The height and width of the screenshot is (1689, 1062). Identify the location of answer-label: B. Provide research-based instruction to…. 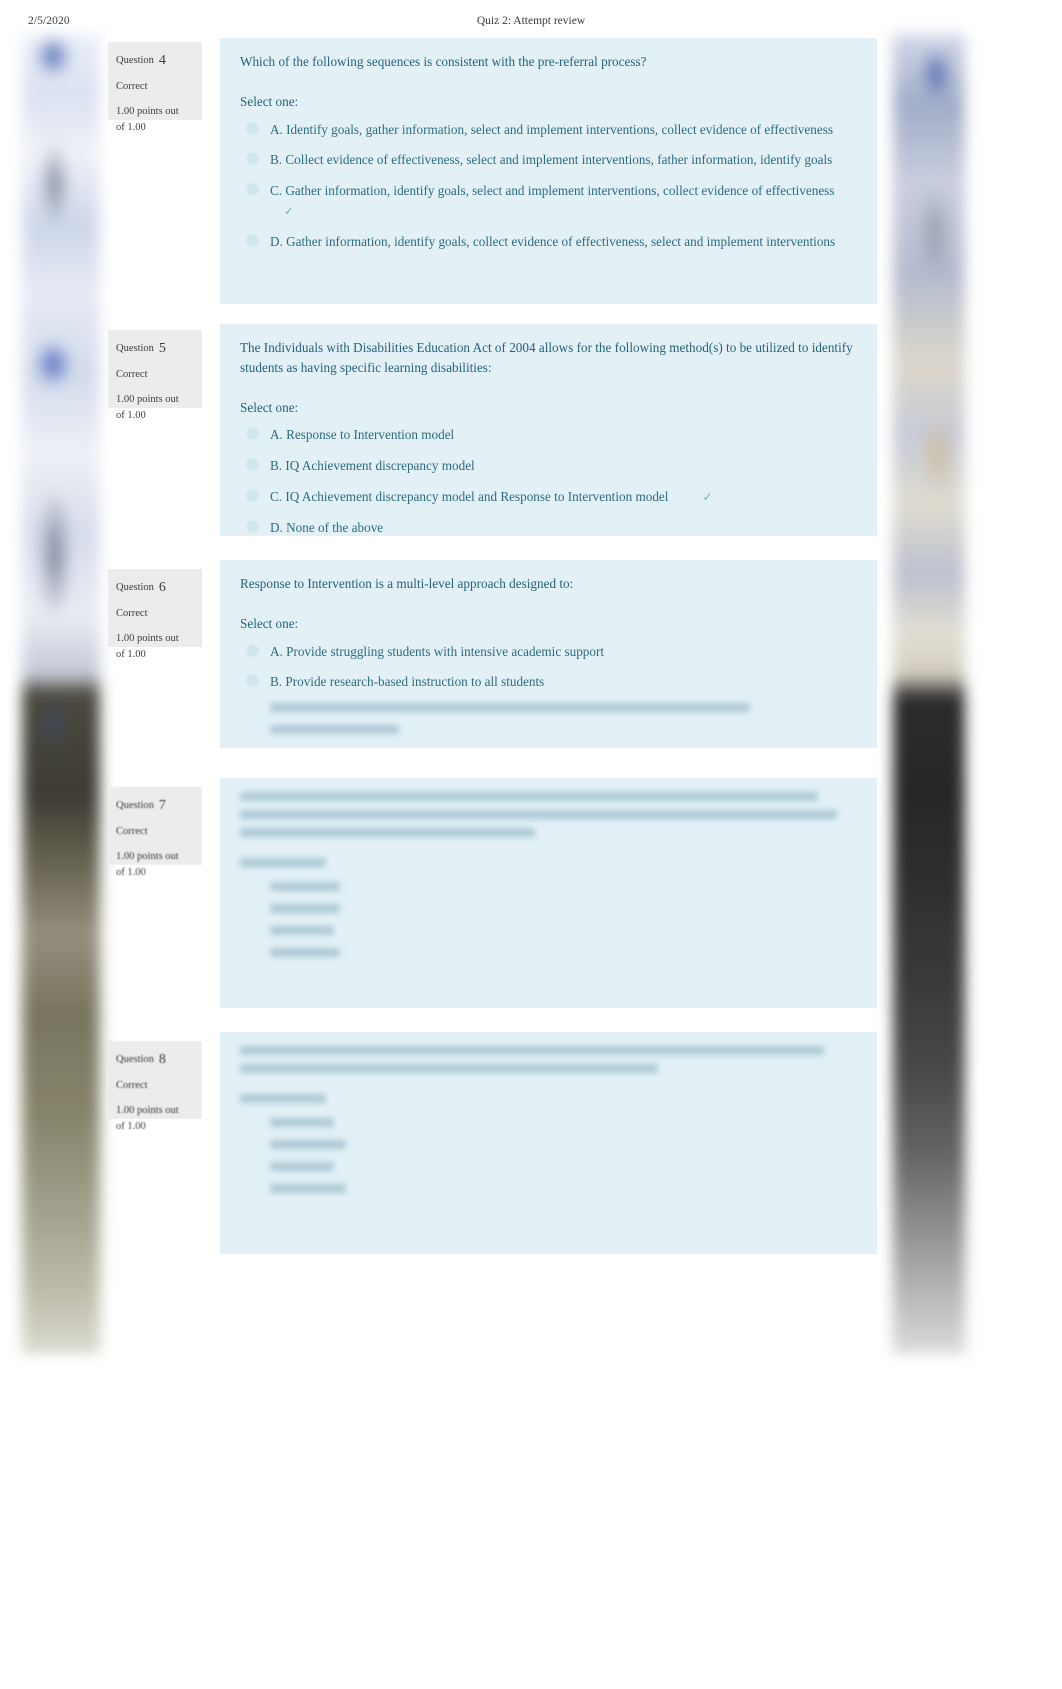
(407, 682).